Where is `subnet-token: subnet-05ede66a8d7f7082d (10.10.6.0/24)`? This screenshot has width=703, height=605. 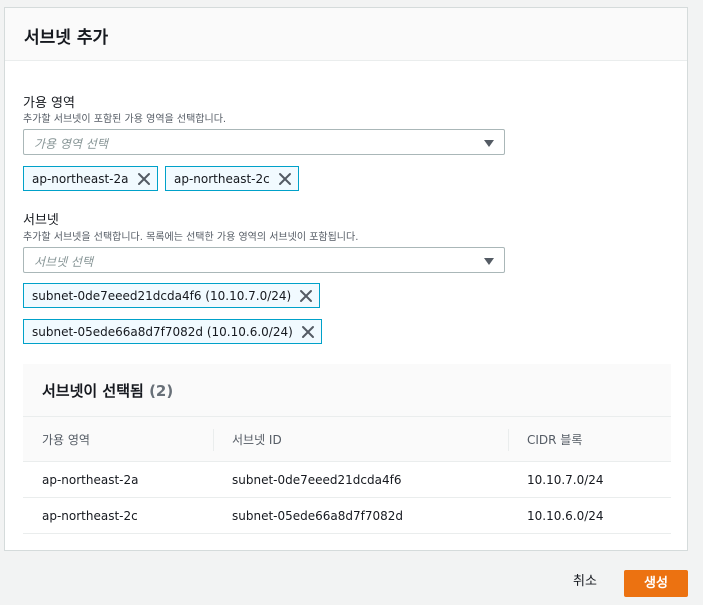
subnet-token: subnet-05ede66a8d7f7082d (10.10.6.0/24) is located at coordinates (172, 331).